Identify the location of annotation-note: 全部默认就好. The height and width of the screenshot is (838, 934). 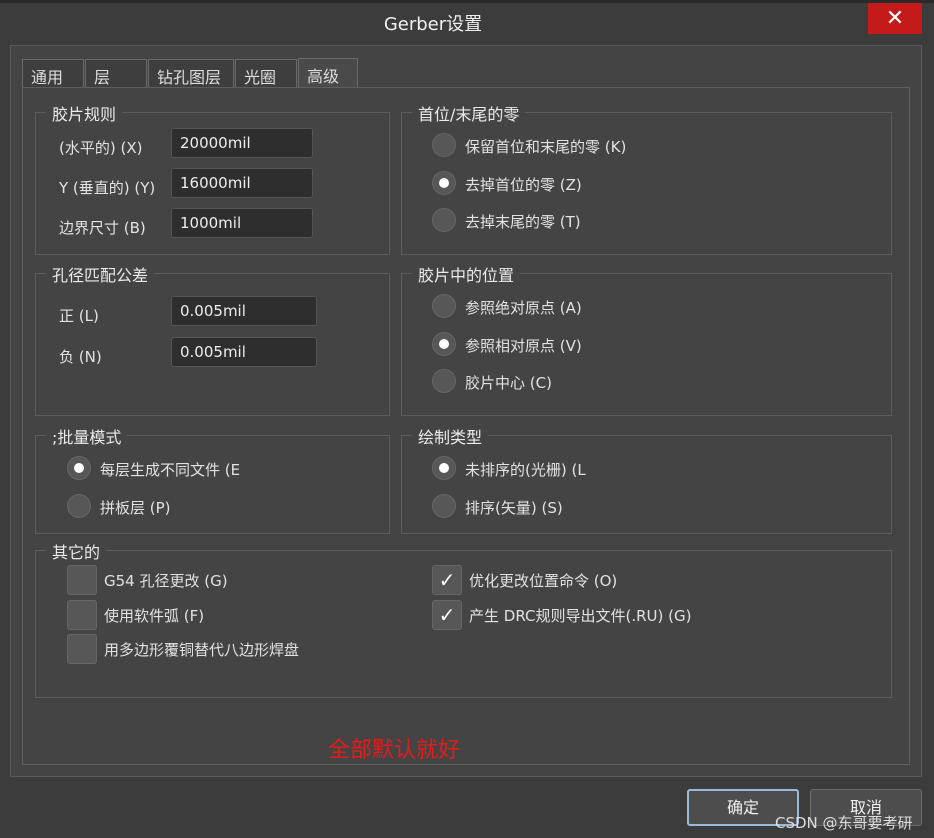
(394, 750).